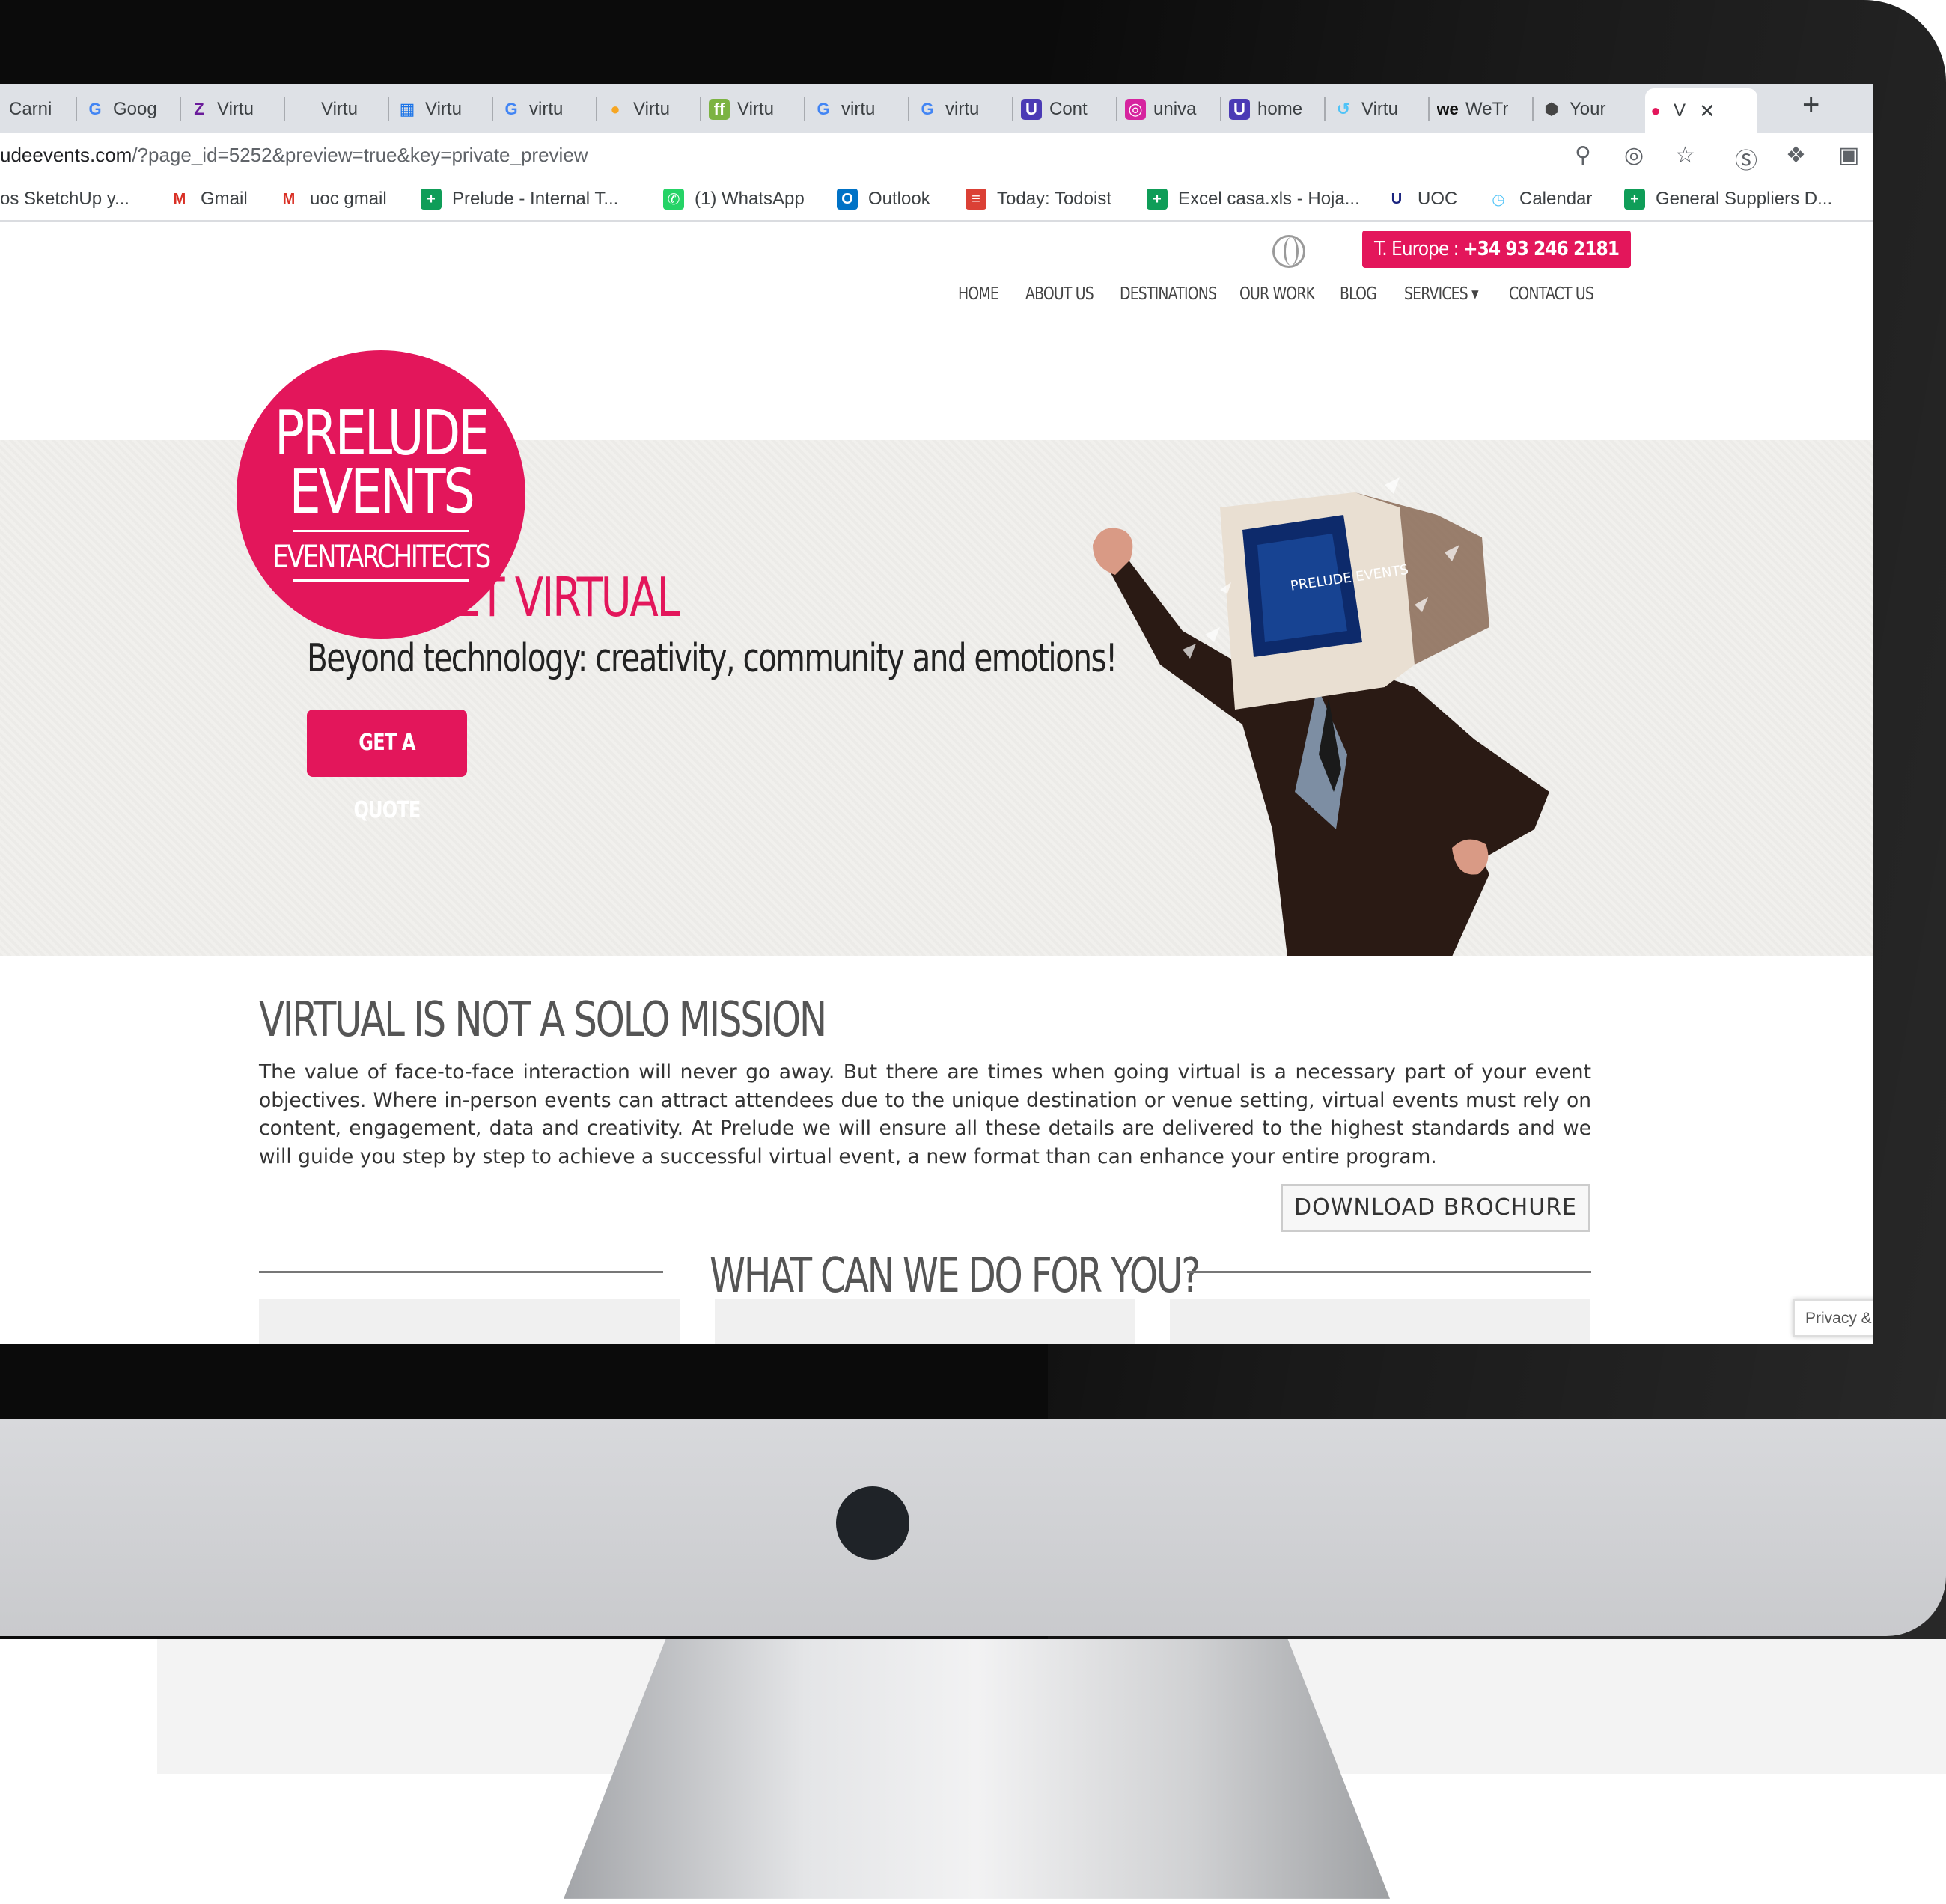 The width and height of the screenshot is (1946, 1904). What do you see at coordinates (1497, 249) in the screenshot?
I see `phone-badge: T. Europe : +34 93 246 2181` at bounding box center [1497, 249].